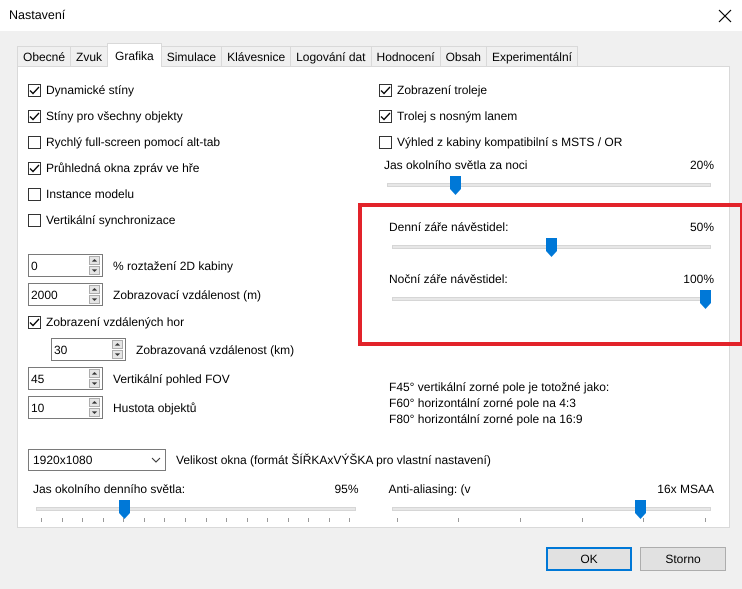  Describe the element at coordinates (698, 279) in the screenshot. I see `slider-value: 100%` at that location.